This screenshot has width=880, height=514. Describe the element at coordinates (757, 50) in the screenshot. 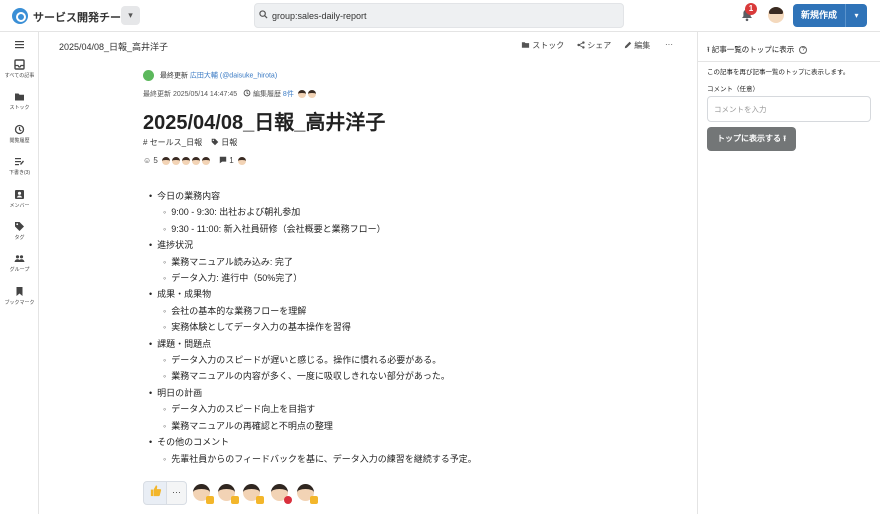

I see `pin-to-top-heading: ⭱ 記事一覧のトップに表示 ?` at that location.